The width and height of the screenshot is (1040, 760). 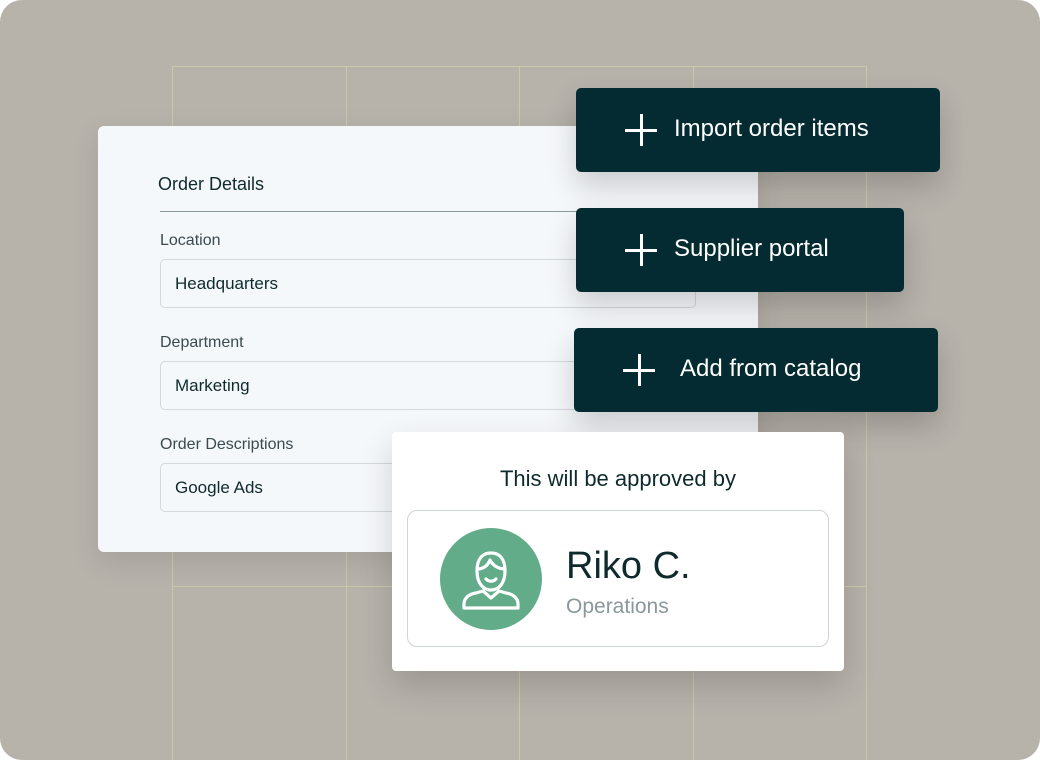 What do you see at coordinates (227, 444) in the screenshot?
I see `order-descriptions-label: Order Descriptions` at bounding box center [227, 444].